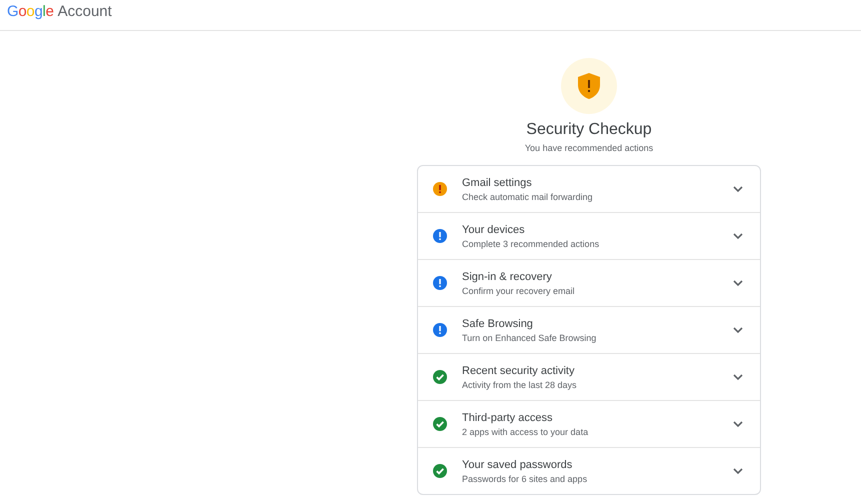 The width and height of the screenshot is (861, 500). What do you see at coordinates (494, 230) in the screenshot?
I see `item-title: Your devices` at bounding box center [494, 230].